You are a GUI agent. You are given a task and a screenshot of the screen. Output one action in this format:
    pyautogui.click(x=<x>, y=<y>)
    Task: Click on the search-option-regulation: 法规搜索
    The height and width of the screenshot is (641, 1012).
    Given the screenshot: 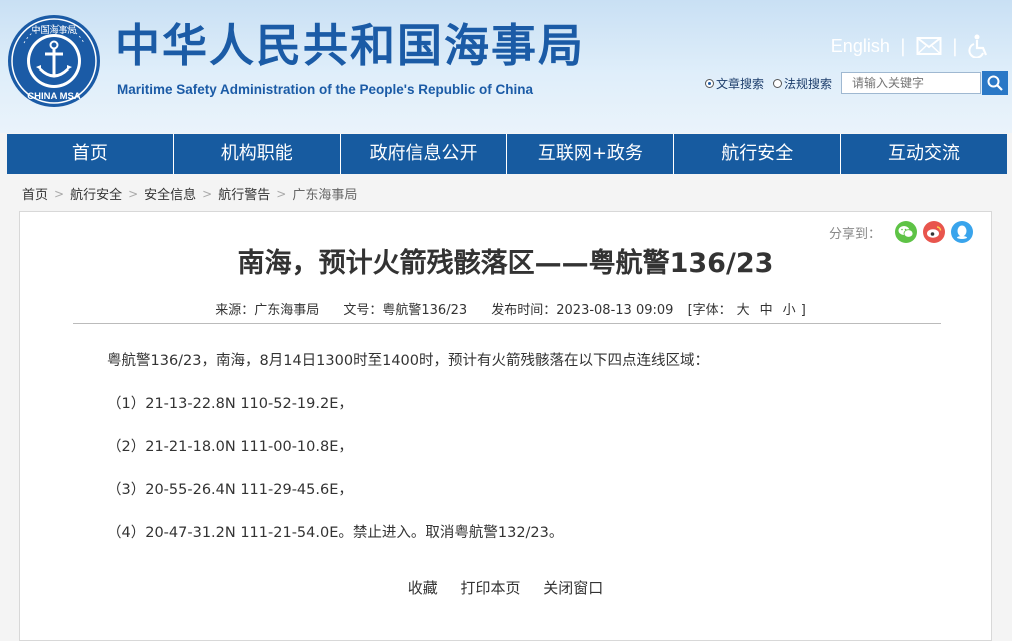 What is the action you would take?
    pyautogui.click(x=802, y=83)
    